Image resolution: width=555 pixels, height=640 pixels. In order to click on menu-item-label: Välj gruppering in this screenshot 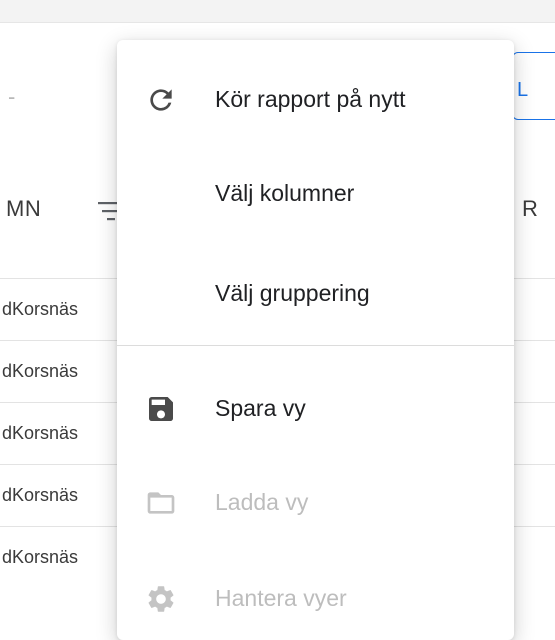, I will do `click(292, 293)`.